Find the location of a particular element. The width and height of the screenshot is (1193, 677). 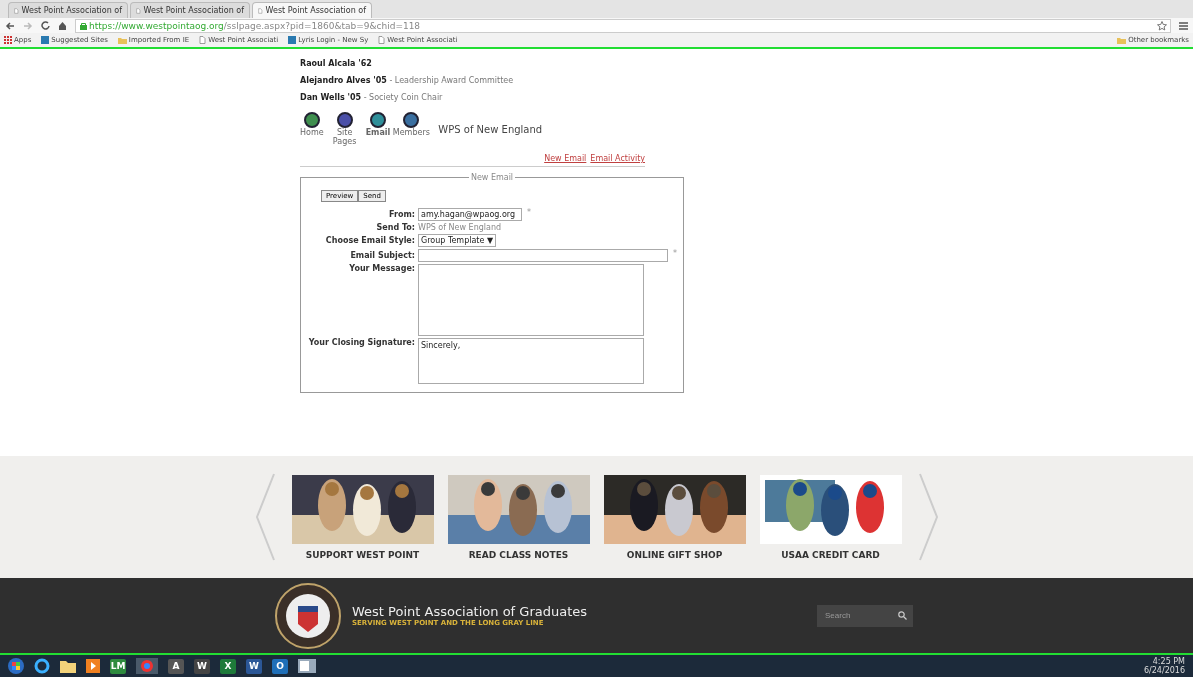

start-icon is located at coordinates (16, 666).